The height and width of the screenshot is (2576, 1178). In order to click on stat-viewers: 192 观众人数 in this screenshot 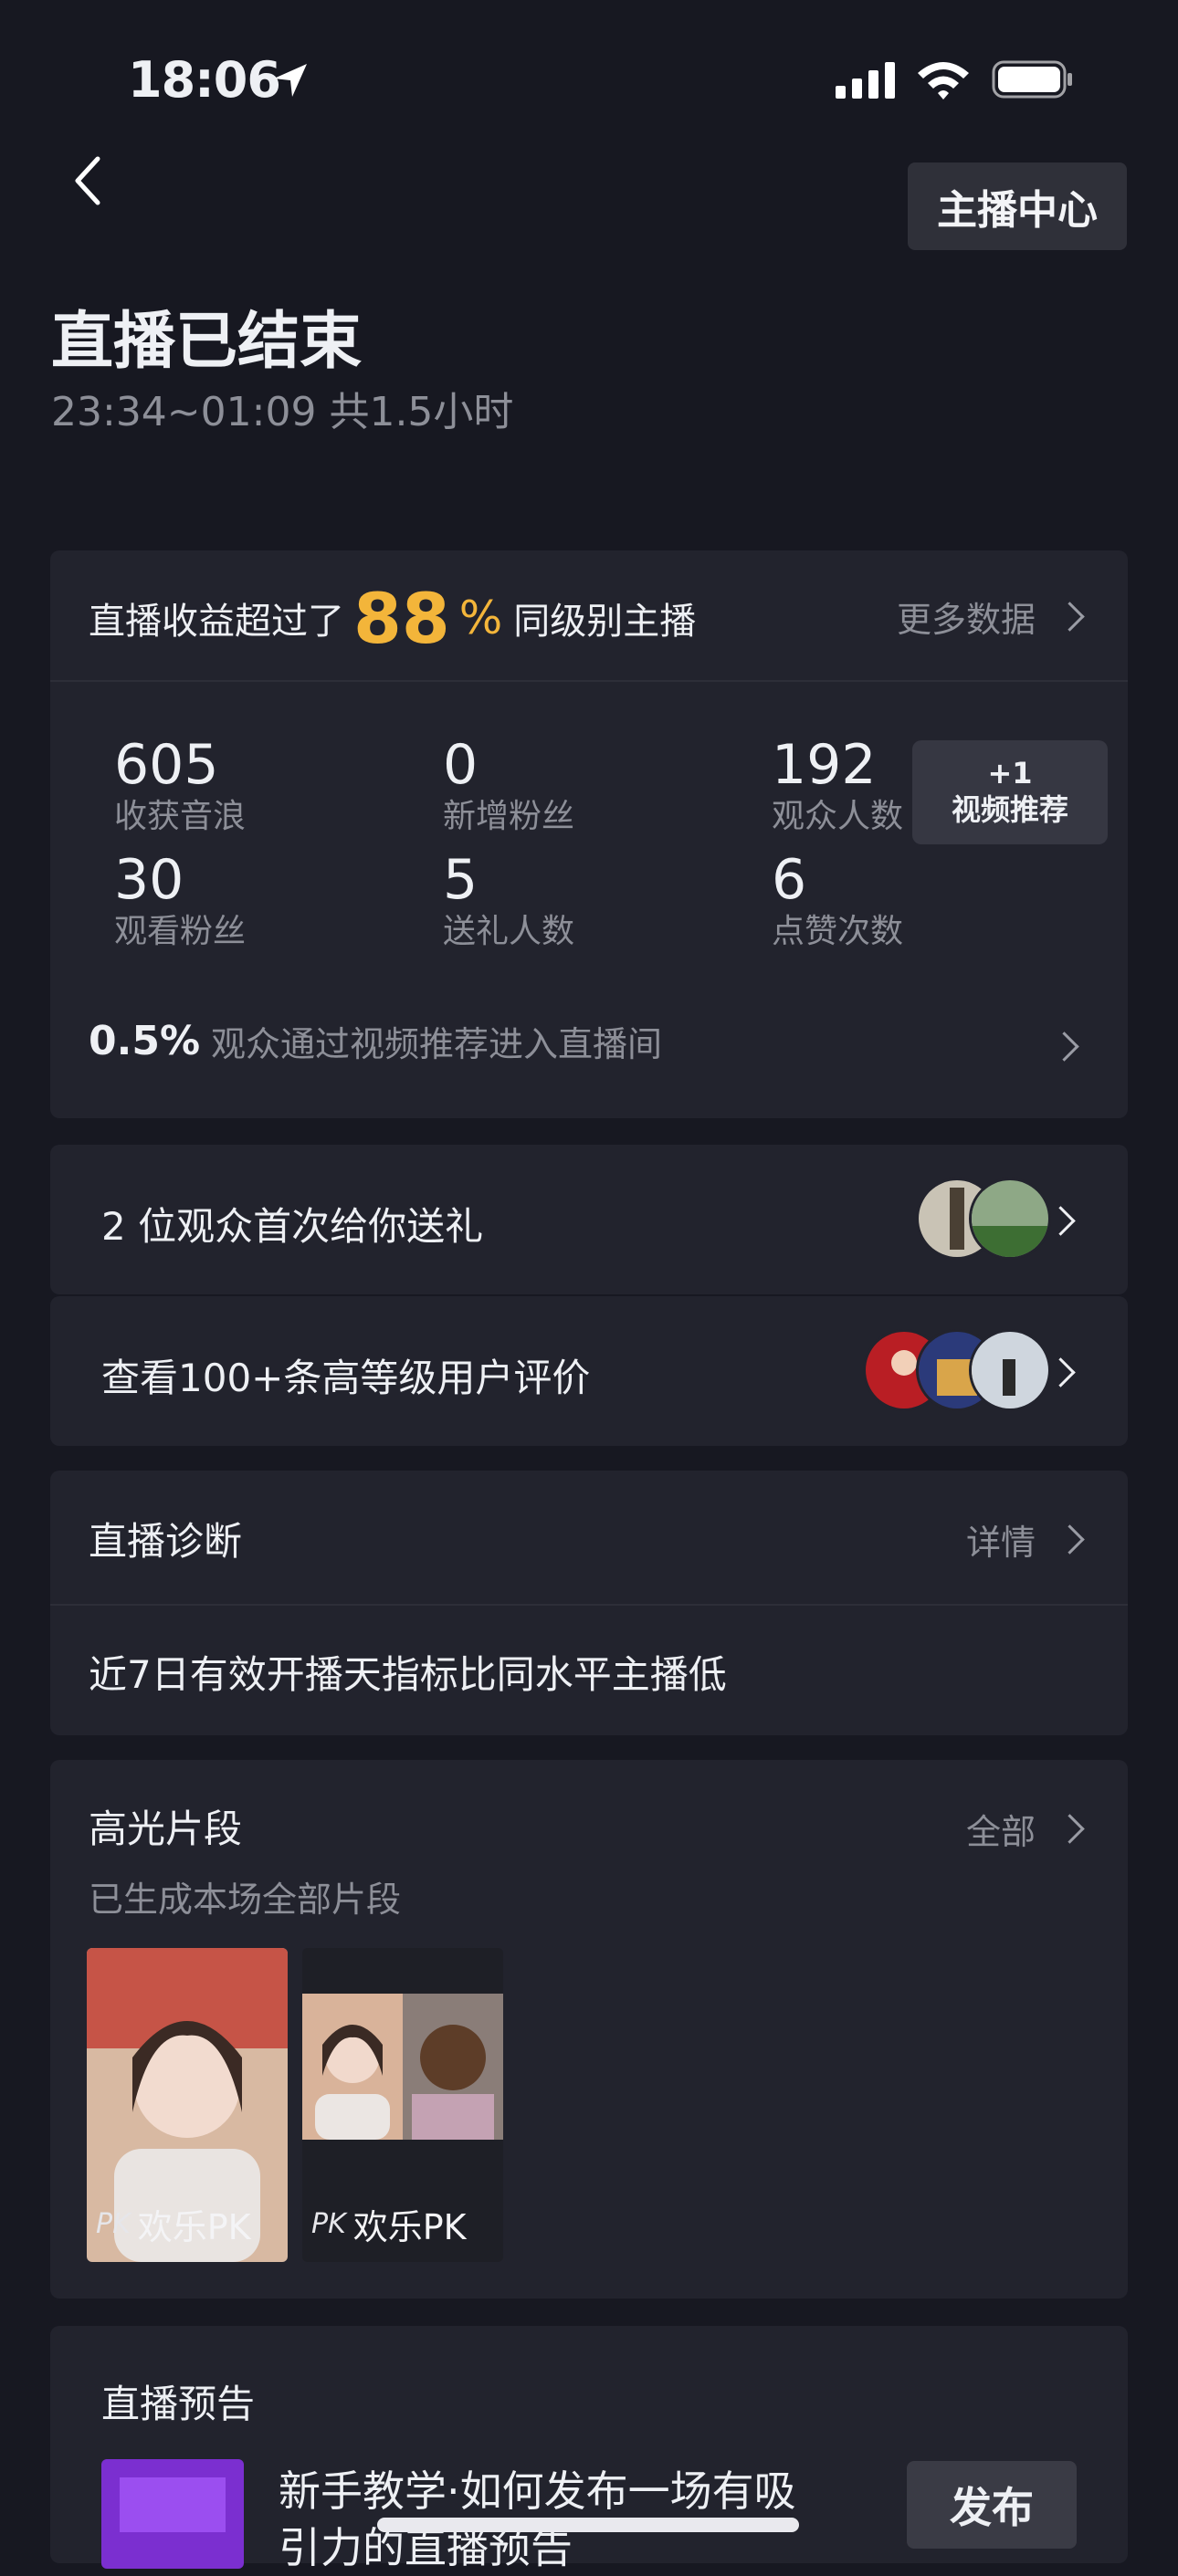, I will do `click(837, 785)`.